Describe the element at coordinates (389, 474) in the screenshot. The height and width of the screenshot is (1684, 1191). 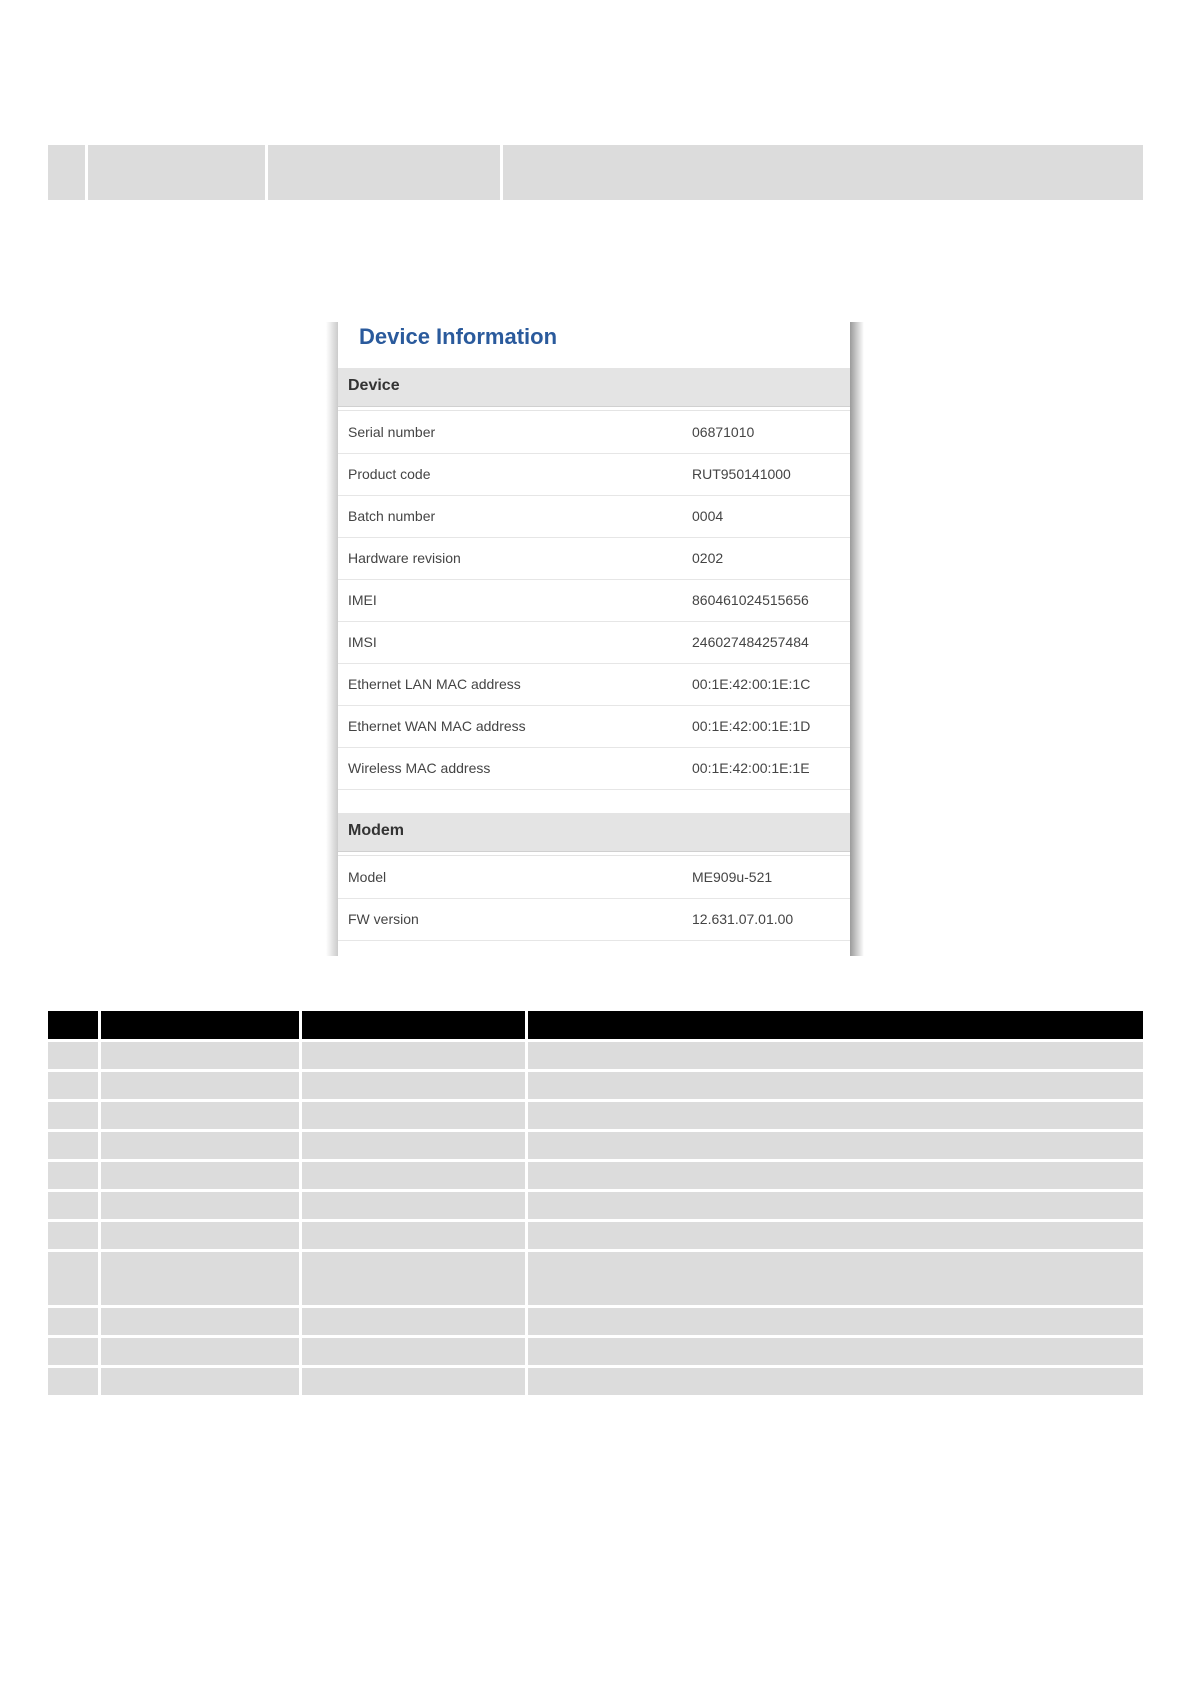
I see `info-label: Product code` at that location.